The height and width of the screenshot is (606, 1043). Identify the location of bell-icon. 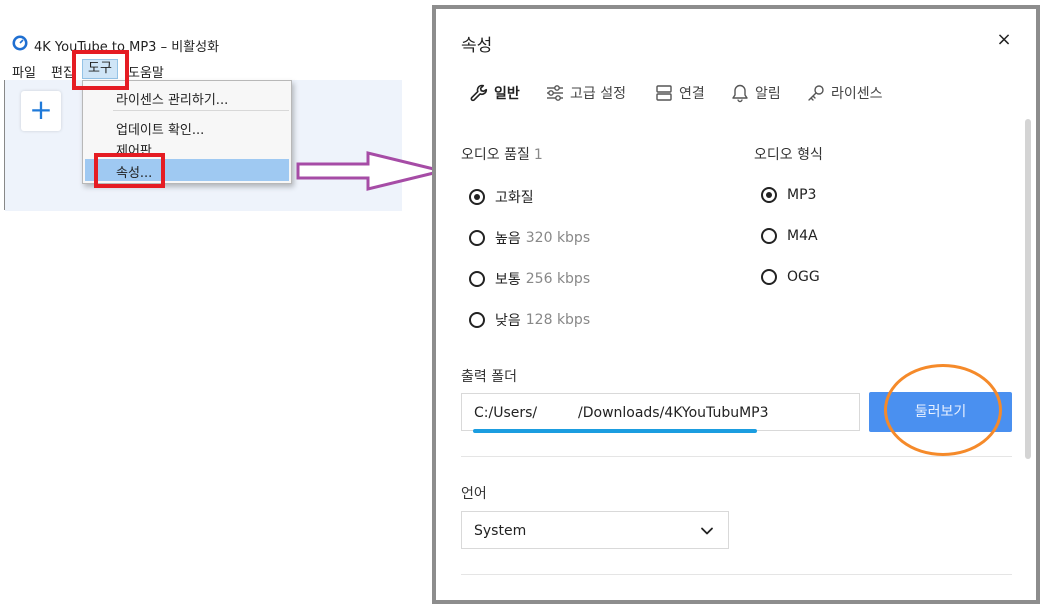
(740, 93).